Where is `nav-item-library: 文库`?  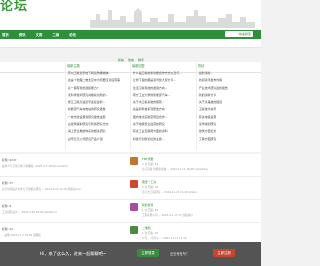
nav-item-library: 文库 is located at coordinates (39, 34).